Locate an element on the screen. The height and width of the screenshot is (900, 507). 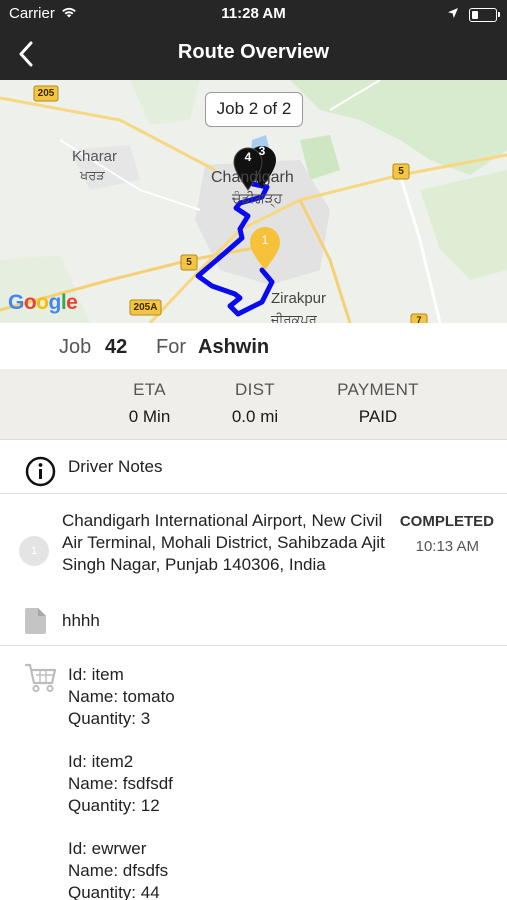
map-label-chandigarh: Chandigarh is located at coordinates (252, 177).